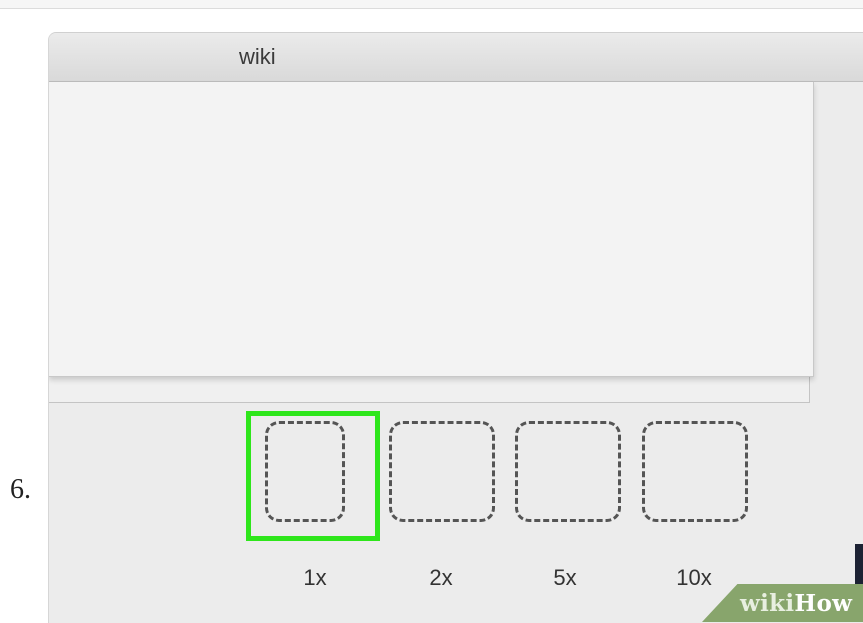 Image resolution: width=863 pixels, height=623 pixels. Describe the element at coordinates (823, 603) in the screenshot. I see `watermark-how: How` at that location.